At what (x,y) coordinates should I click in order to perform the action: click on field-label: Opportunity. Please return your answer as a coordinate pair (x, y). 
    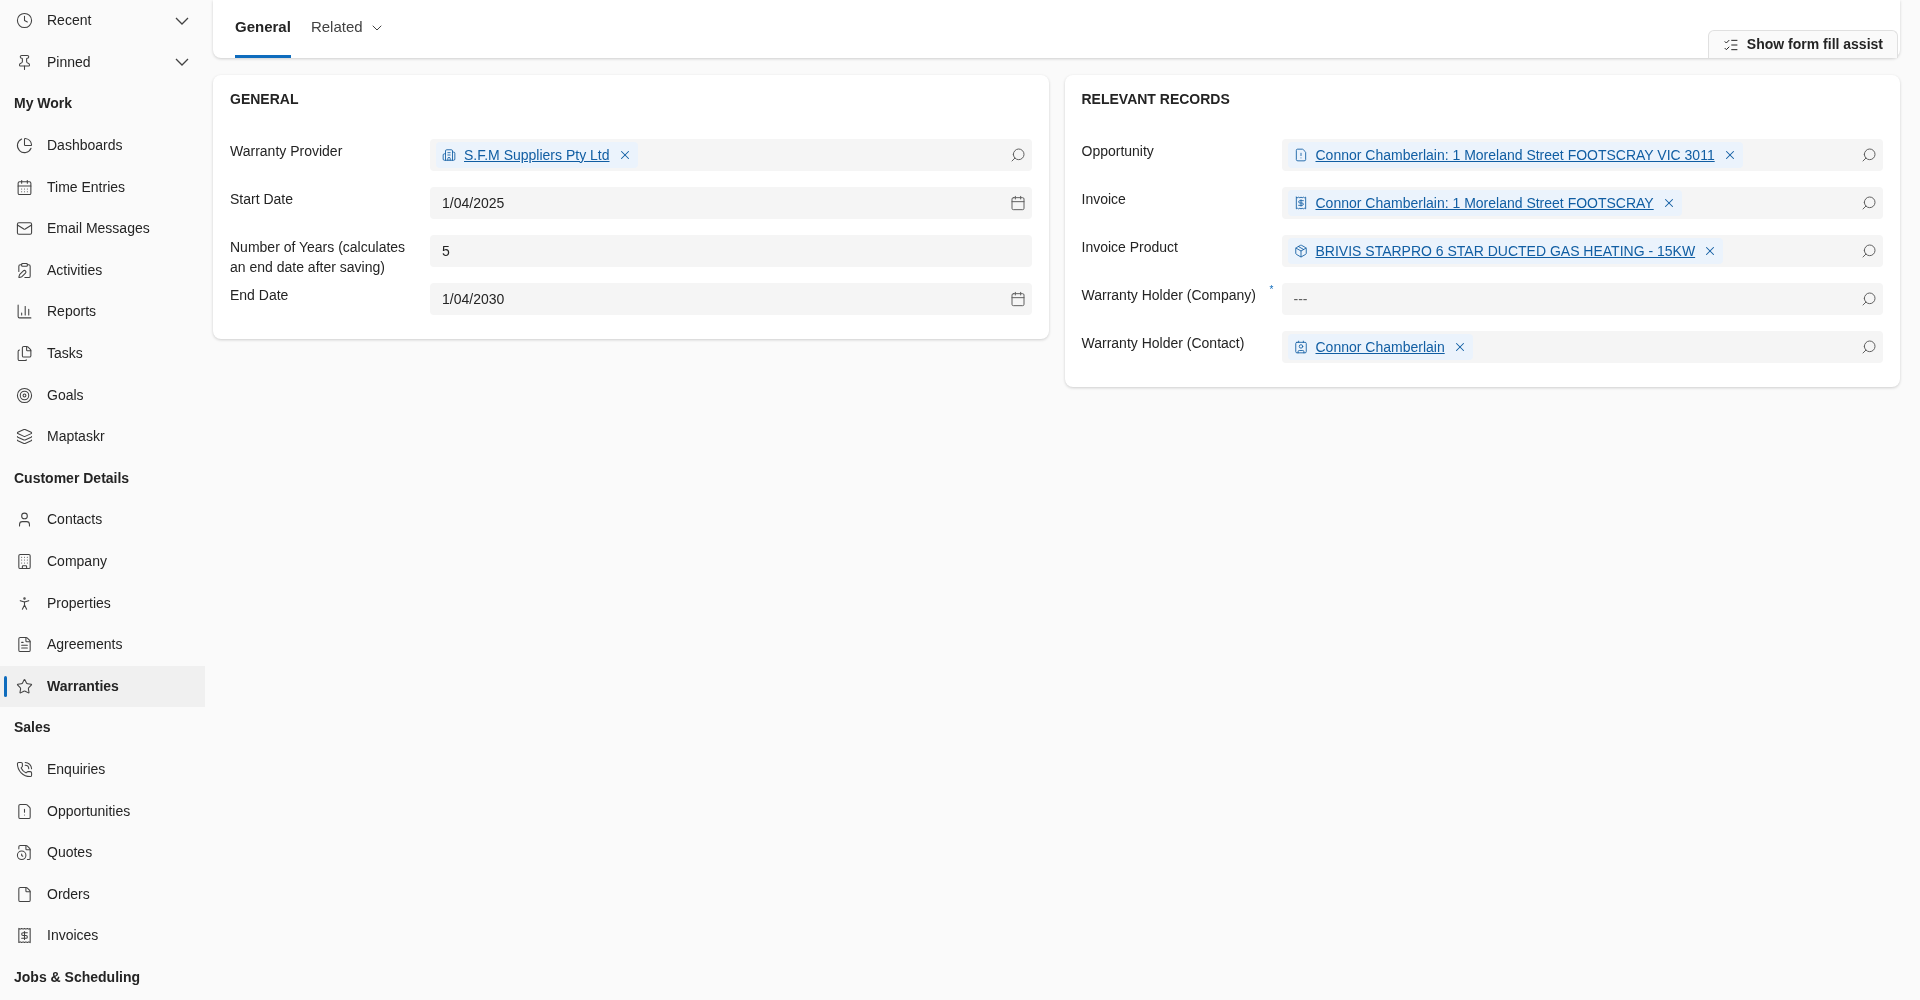
    Looking at the image, I should click on (1118, 151).